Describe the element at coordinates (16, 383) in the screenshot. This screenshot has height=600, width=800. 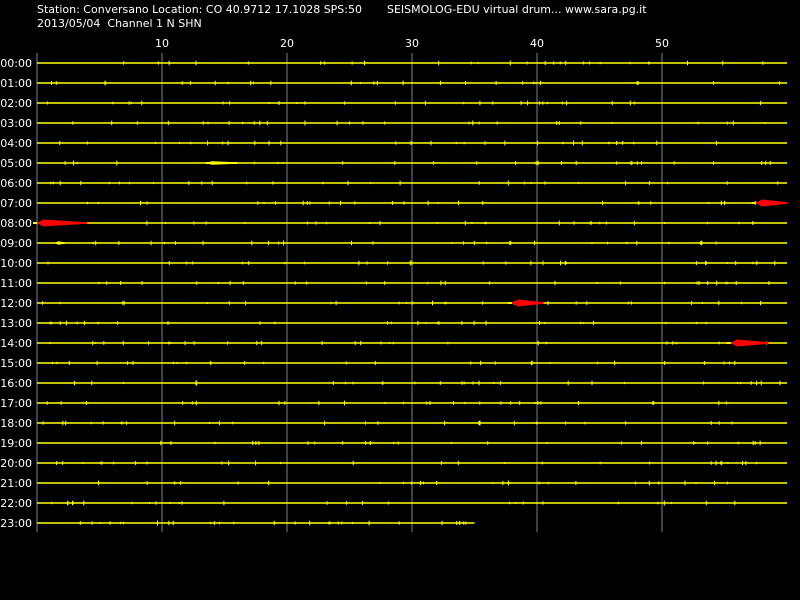
I see `row-label-1600: 16:00` at that location.